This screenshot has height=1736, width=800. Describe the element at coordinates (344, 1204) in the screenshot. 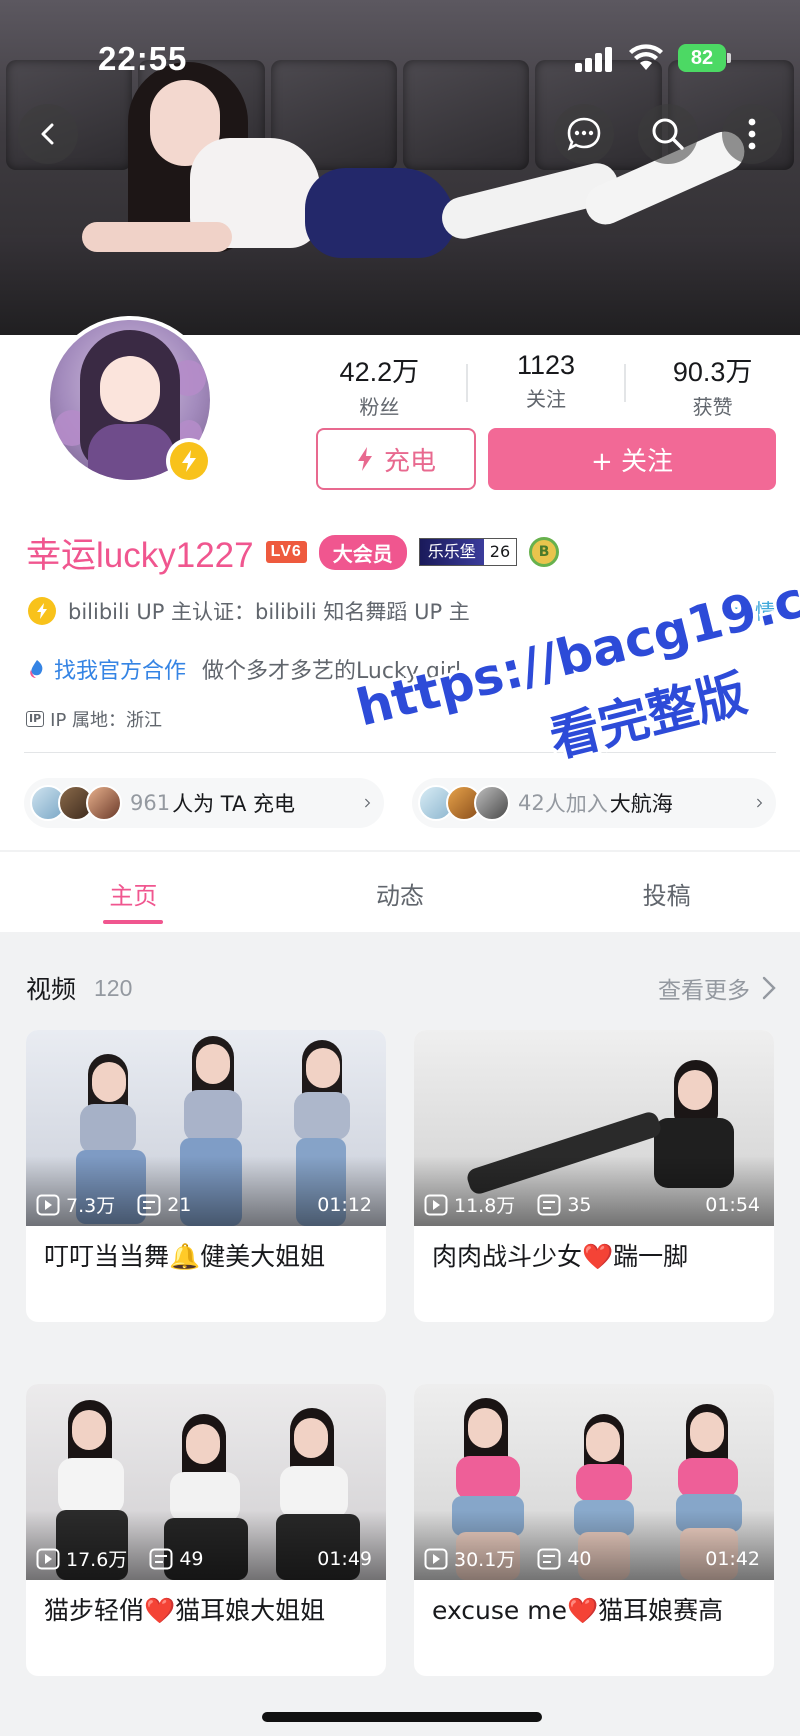

I see `video-duration: 01:12` at that location.